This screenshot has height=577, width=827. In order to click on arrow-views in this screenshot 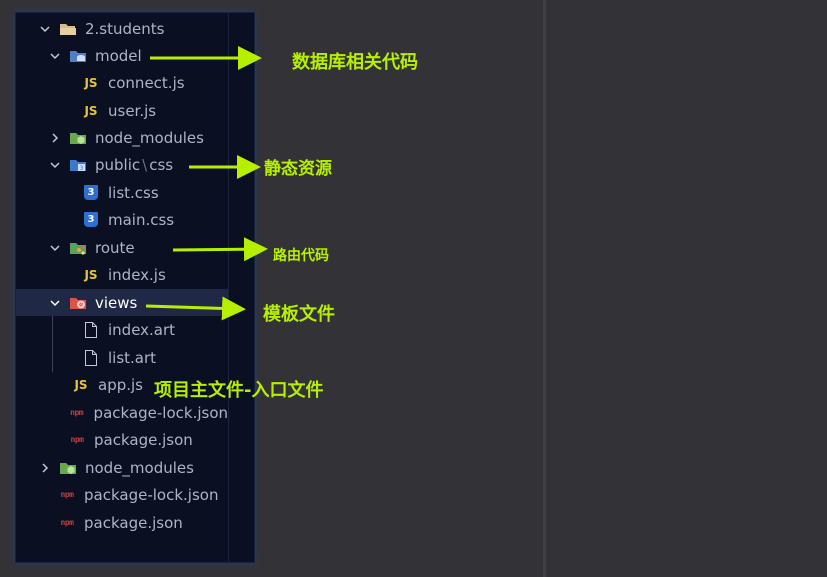, I will do `click(195, 308)`.